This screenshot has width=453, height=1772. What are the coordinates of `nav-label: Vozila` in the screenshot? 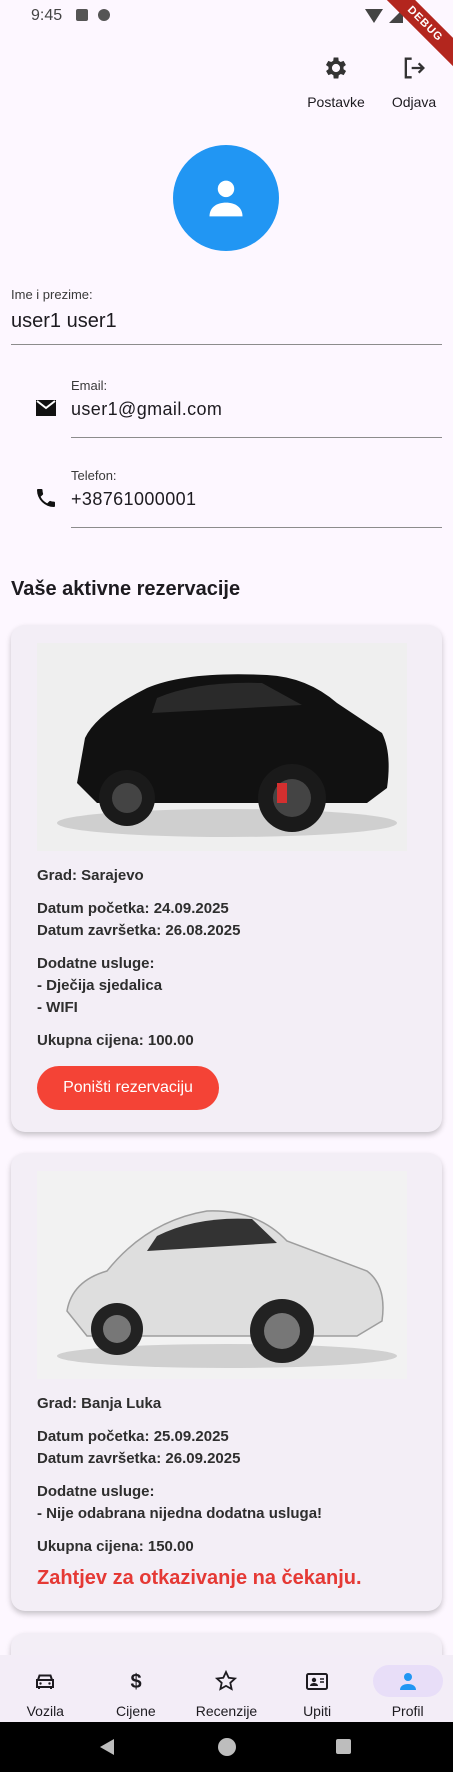 It's located at (45, 1711).